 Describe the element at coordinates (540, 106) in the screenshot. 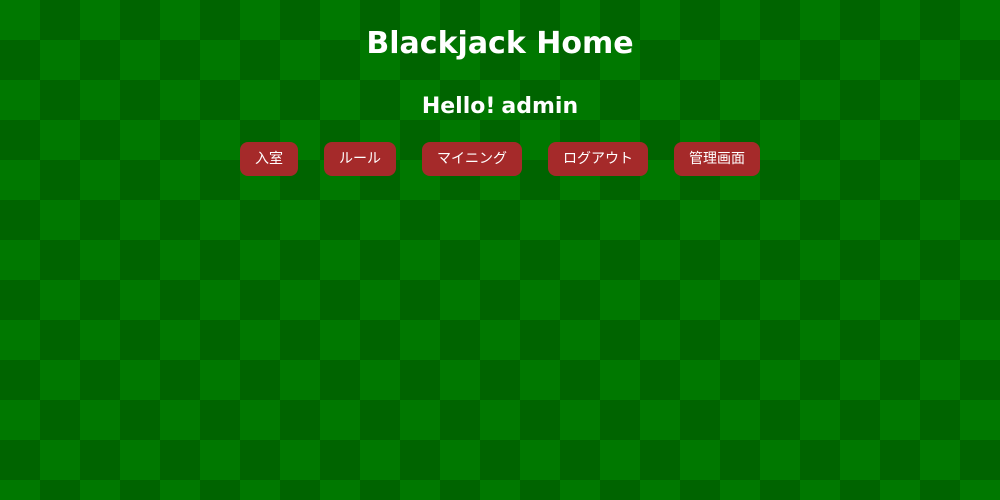

I see `username: admin` at that location.